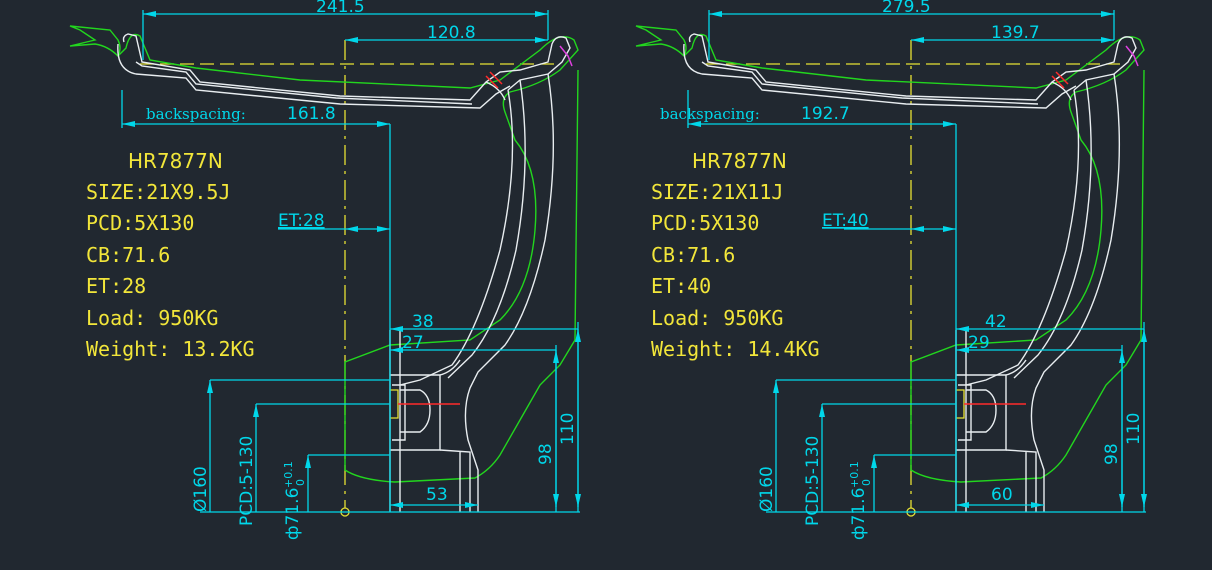 The image size is (1212, 570). What do you see at coordinates (906, 8) in the screenshot?
I see `overall-width-dim: 279.5` at bounding box center [906, 8].